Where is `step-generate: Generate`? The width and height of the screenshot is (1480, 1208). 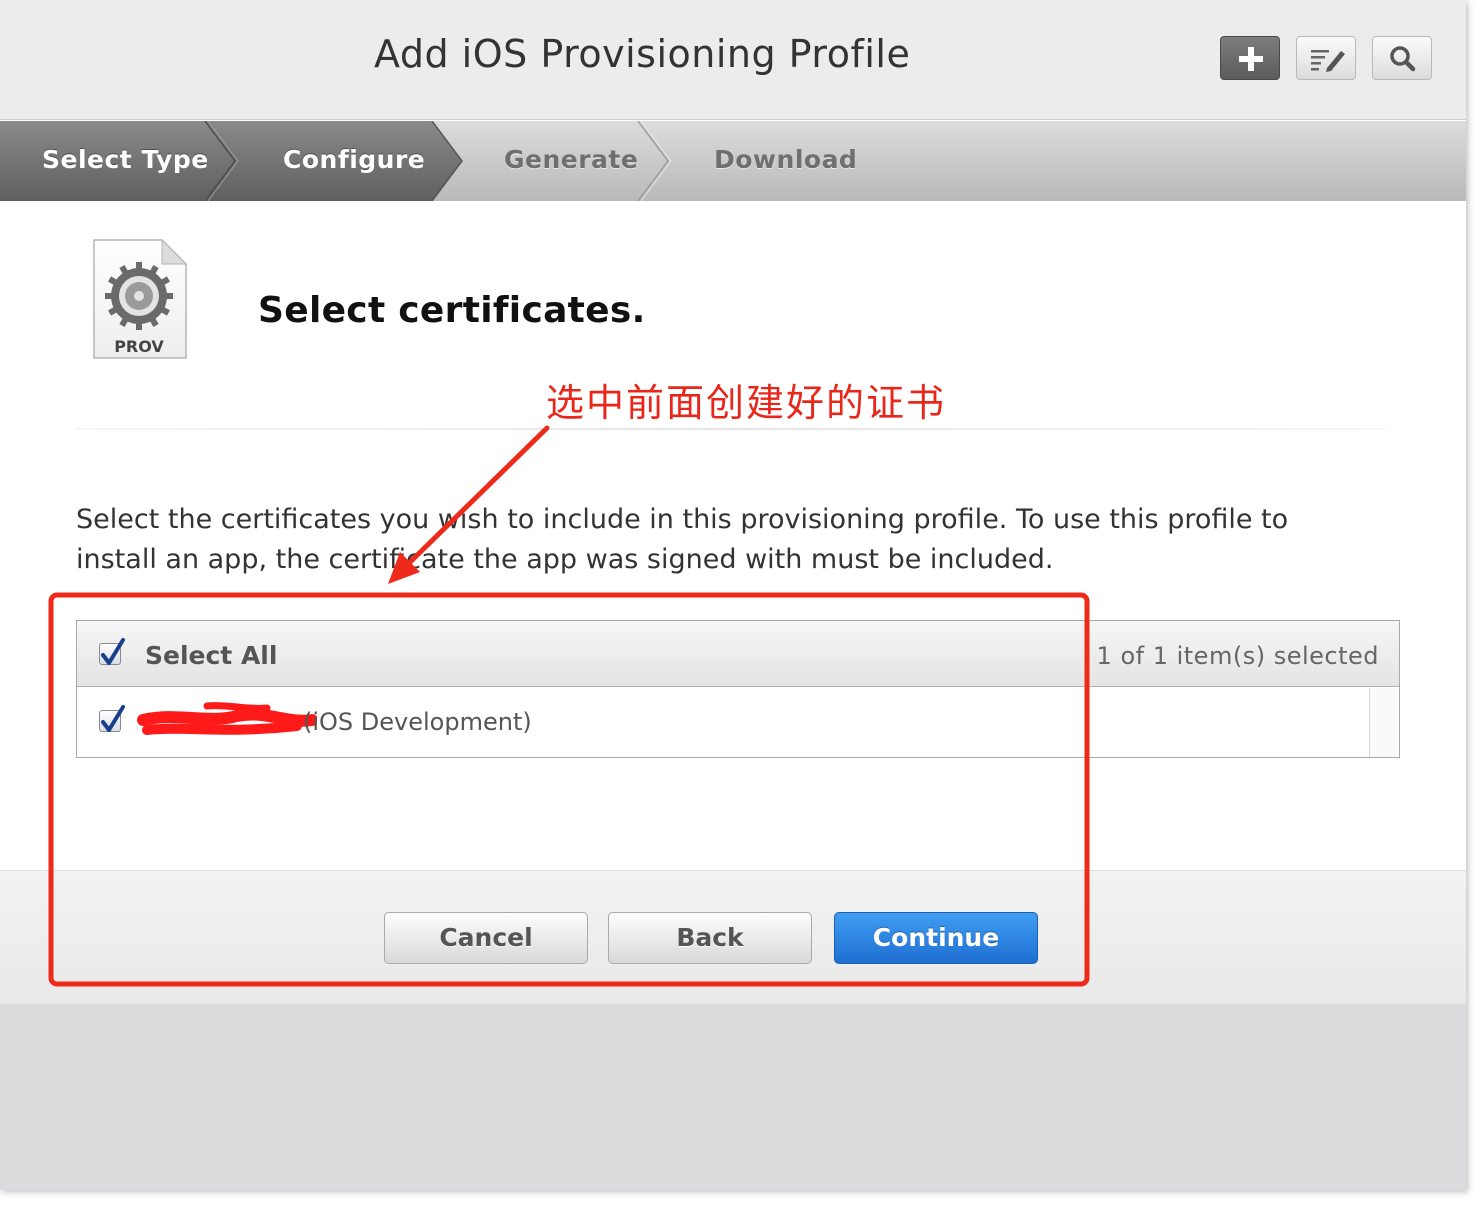 step-generate: Generate is located at coordinates (571, 159).